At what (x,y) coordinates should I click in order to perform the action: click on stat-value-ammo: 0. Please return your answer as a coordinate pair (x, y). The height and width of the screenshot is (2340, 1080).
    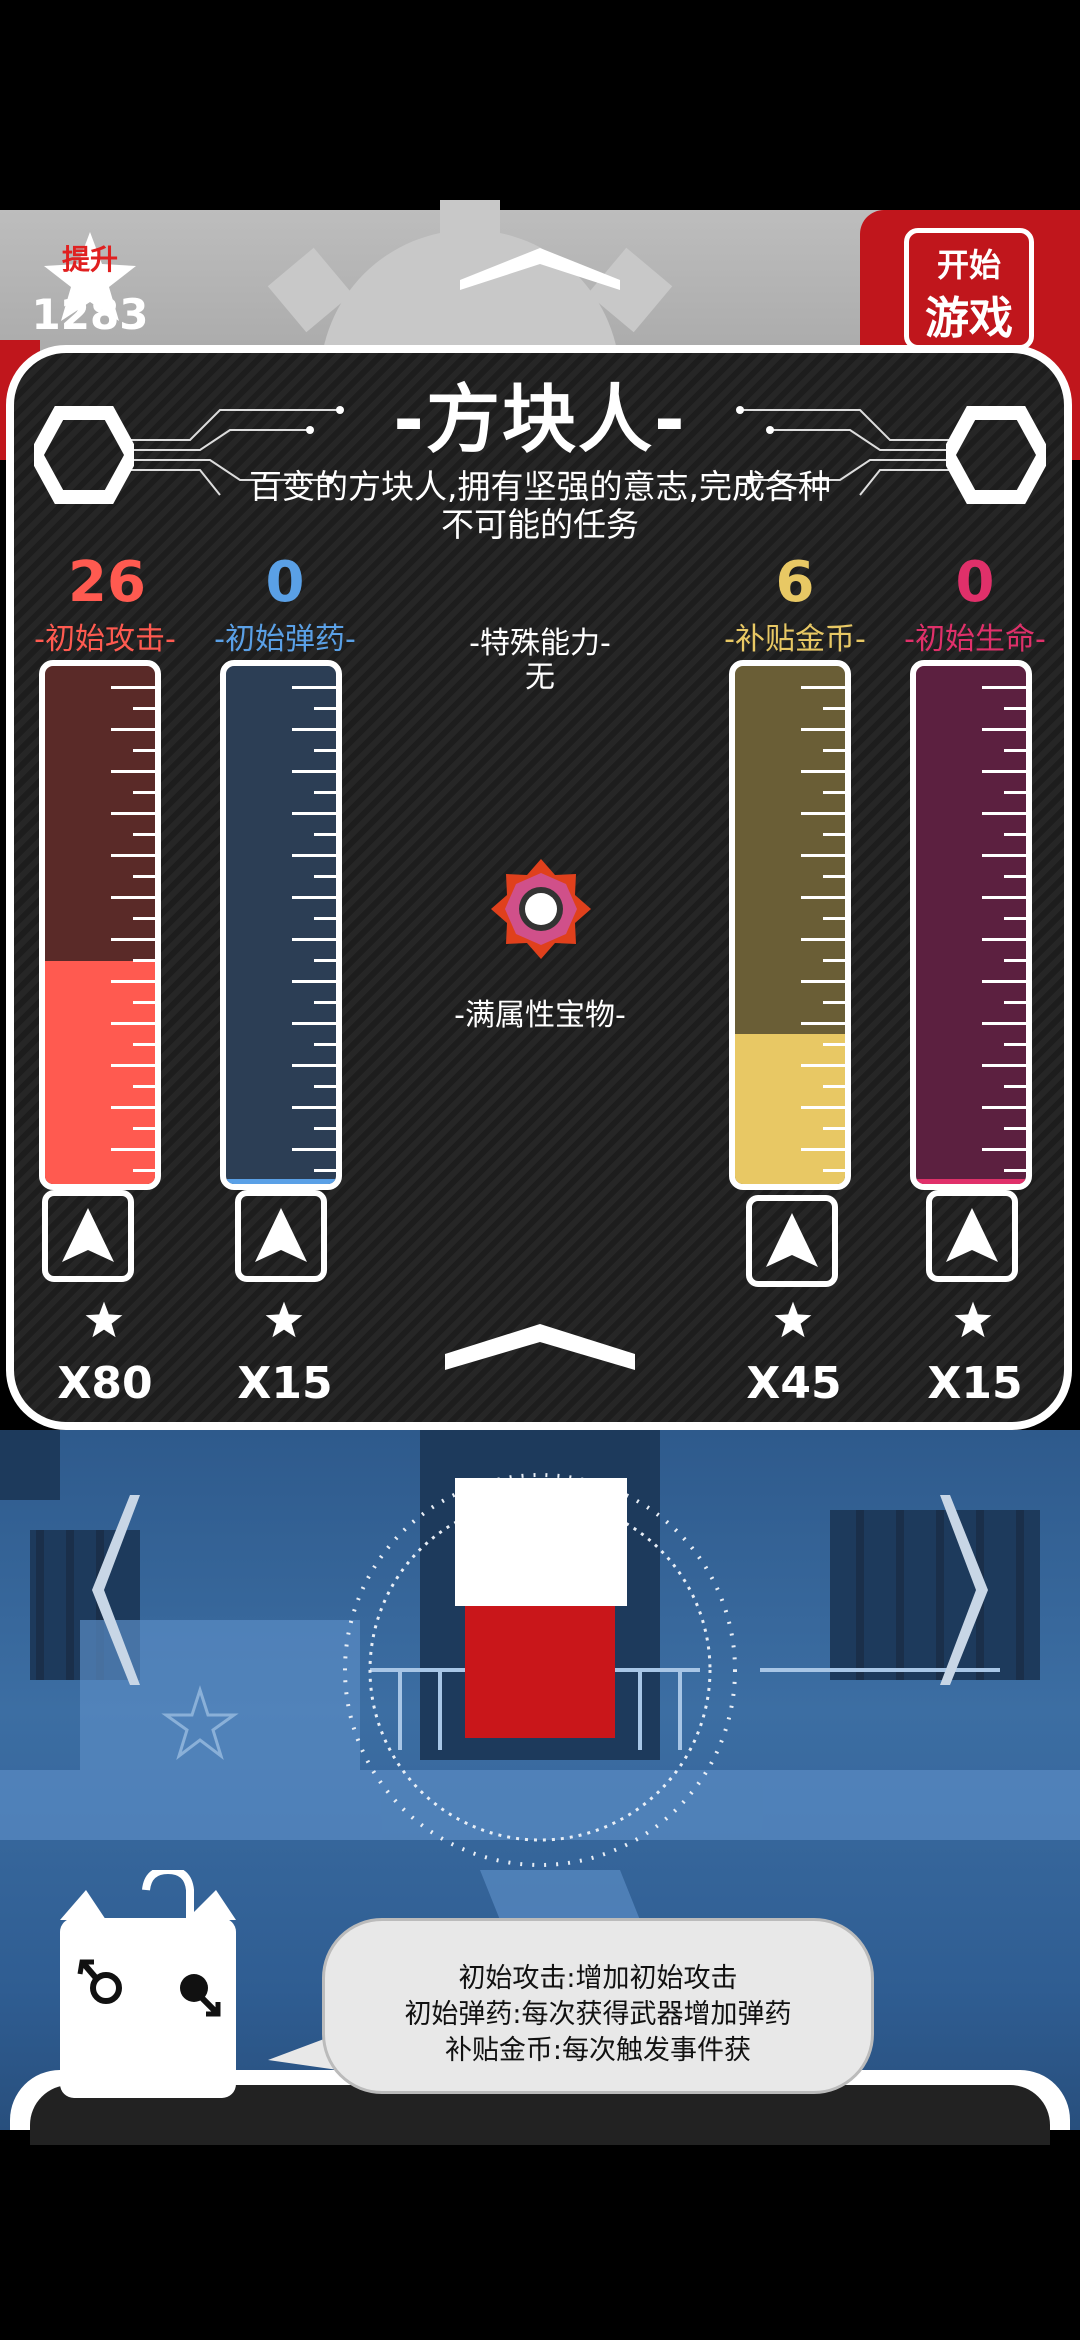
    Looking at the image, I should click on (285, 582).